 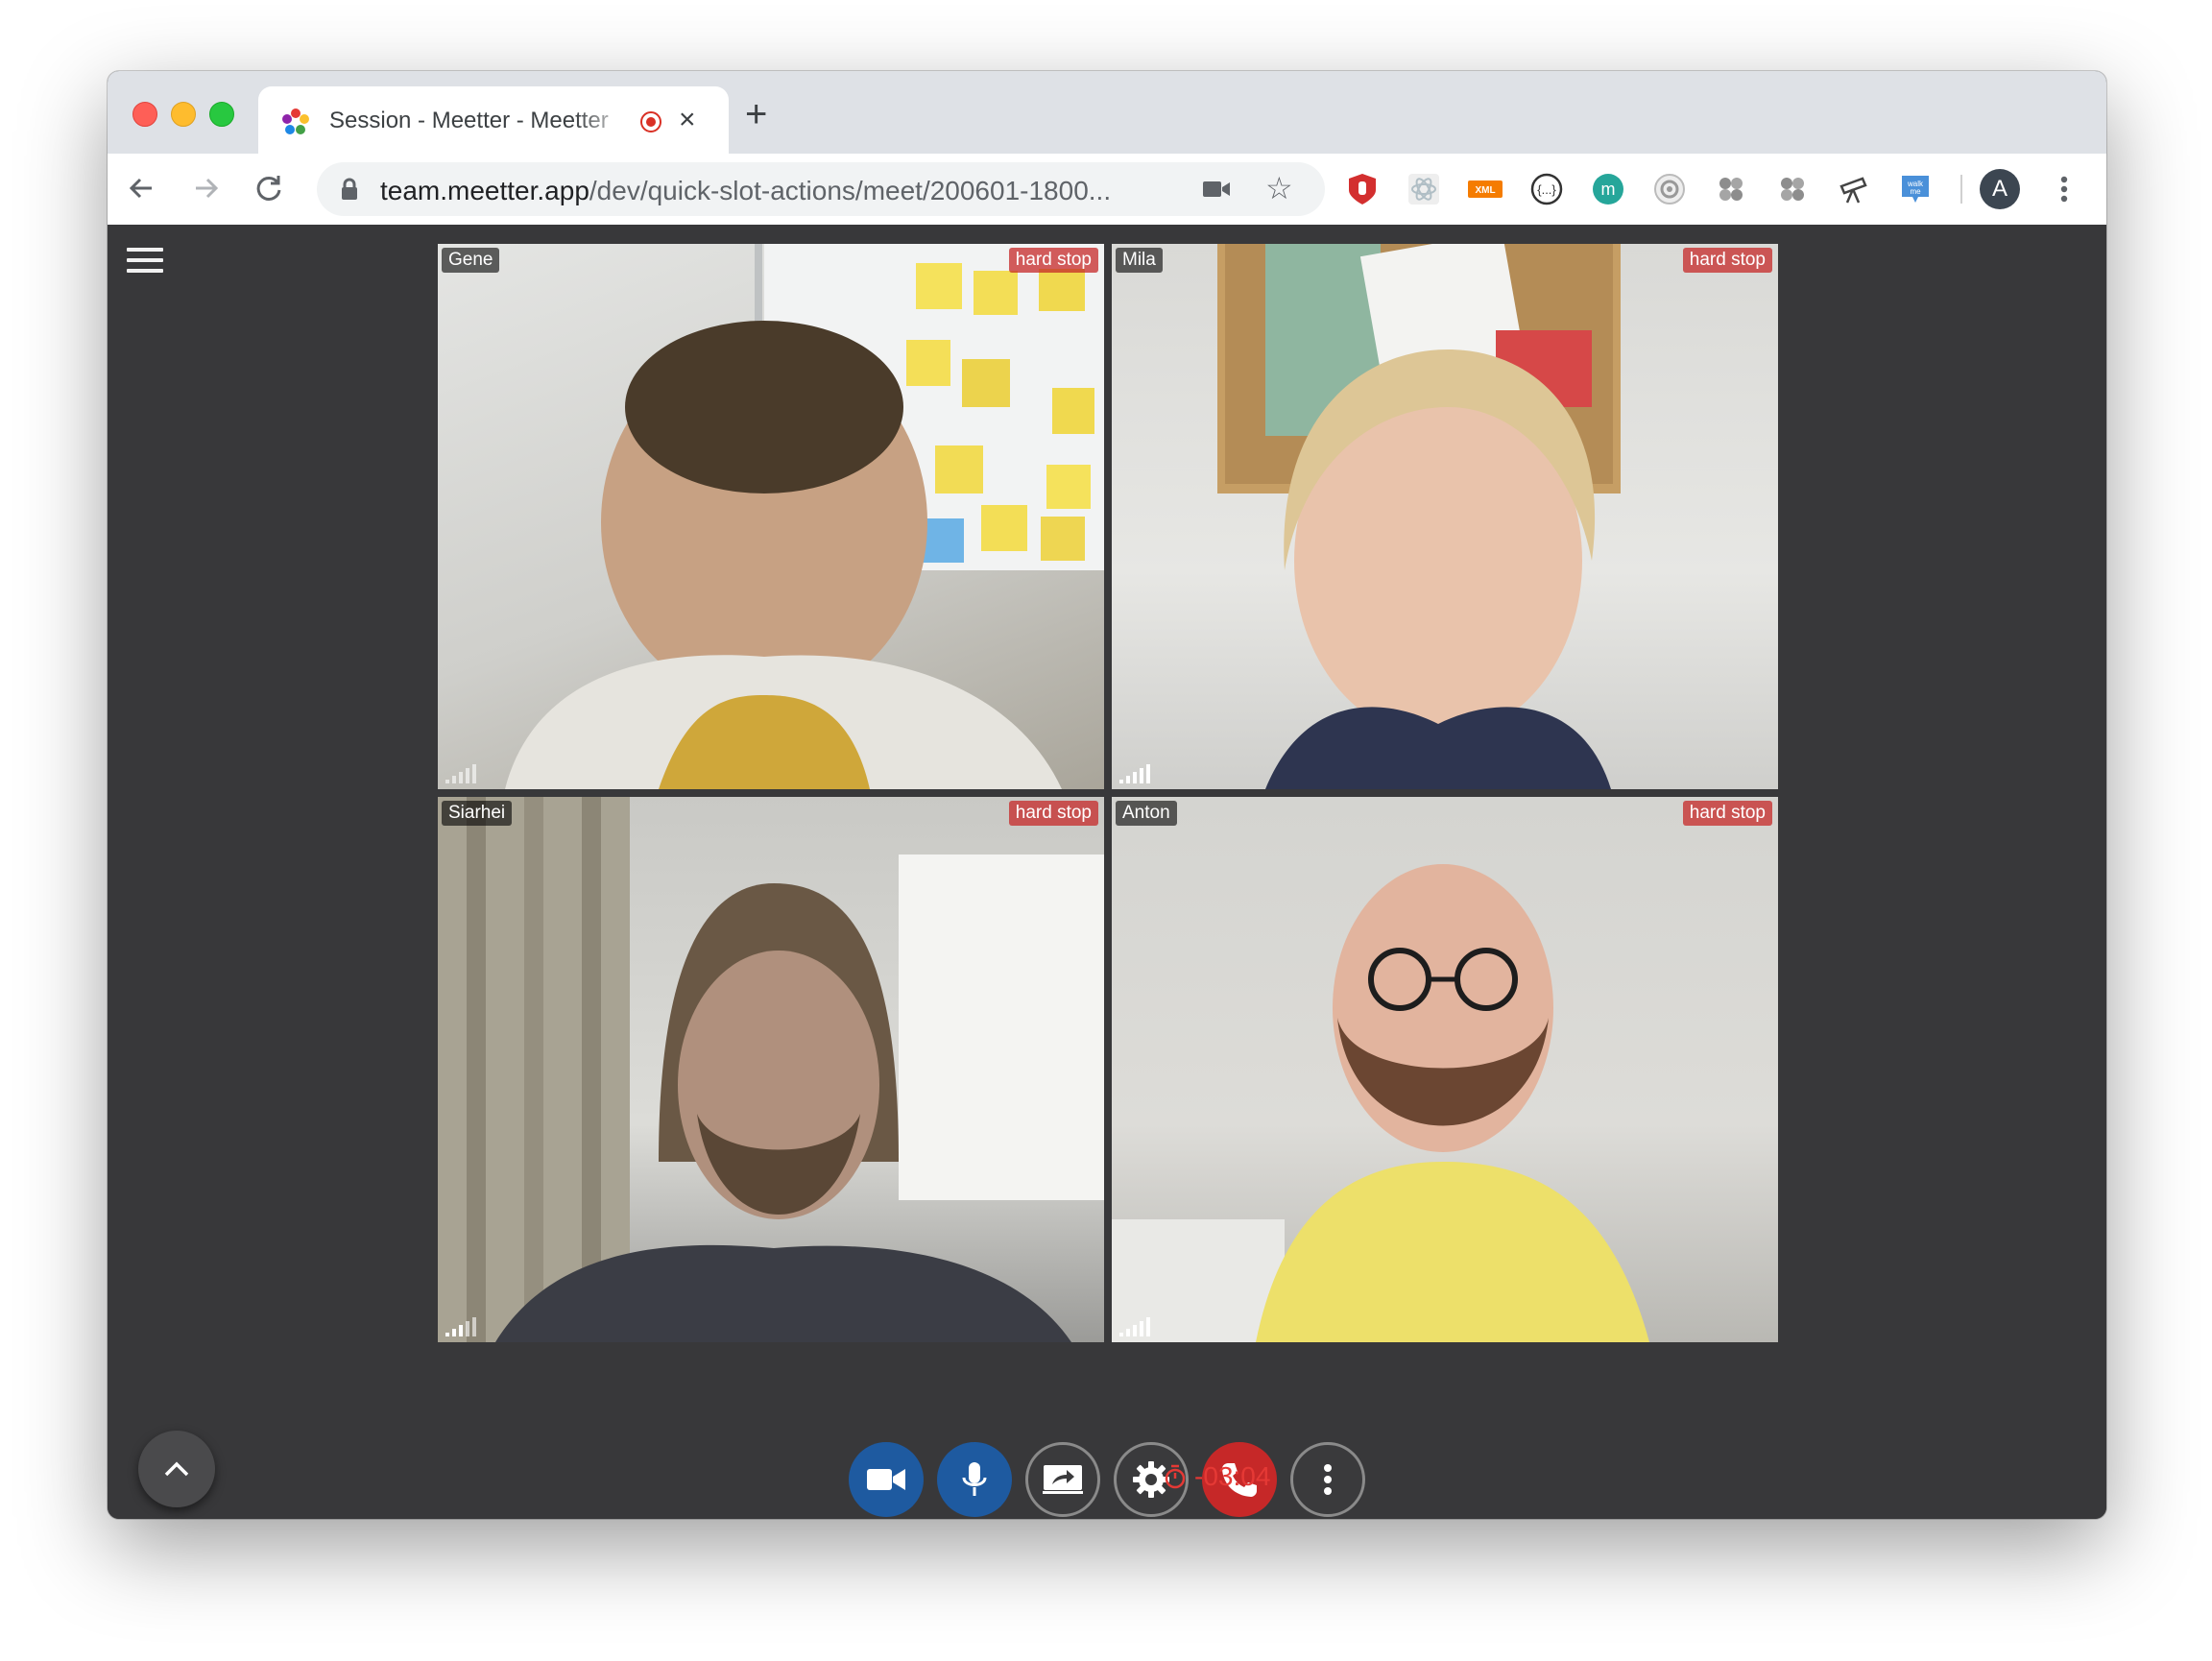 I want to click on meetter-m-icon: m, so click(x=1608, y=189).